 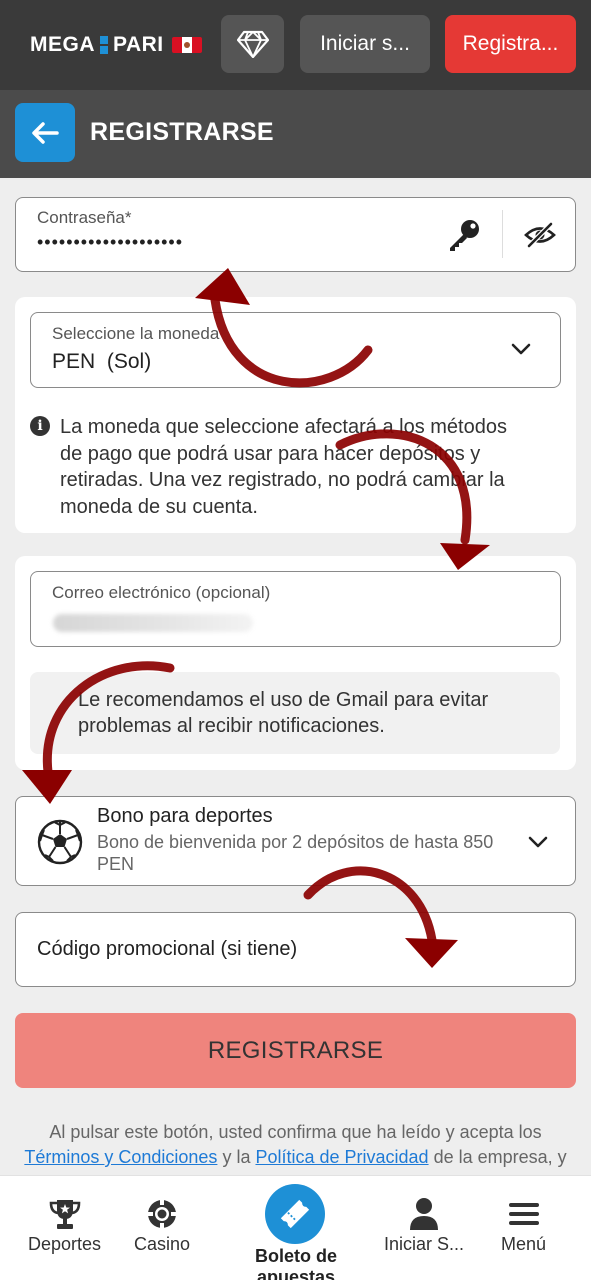 I want to click on megapari-logo: MEGA PARI, so click(x=116, y=45).